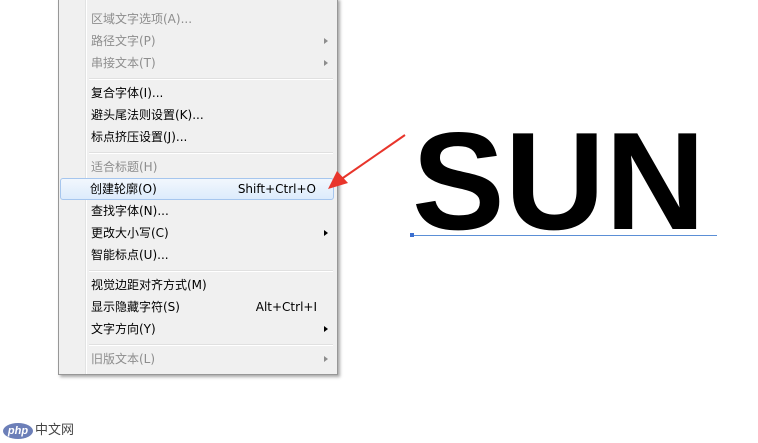 The width and height of the screenshot is (758, 443). I want to click on text-baseline, so click(564, 235).